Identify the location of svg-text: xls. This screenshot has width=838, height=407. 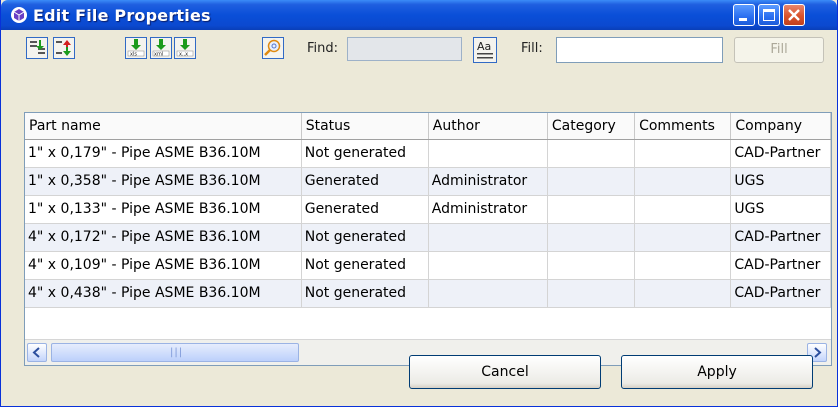
(133, 55).